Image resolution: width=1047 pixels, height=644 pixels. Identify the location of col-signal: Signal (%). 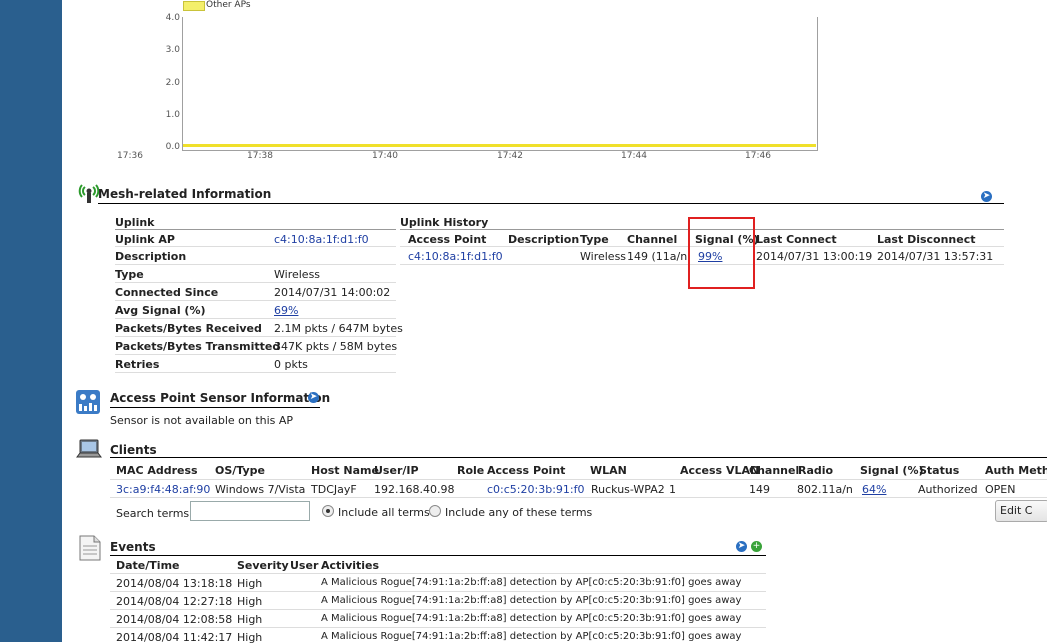
(892, 470).